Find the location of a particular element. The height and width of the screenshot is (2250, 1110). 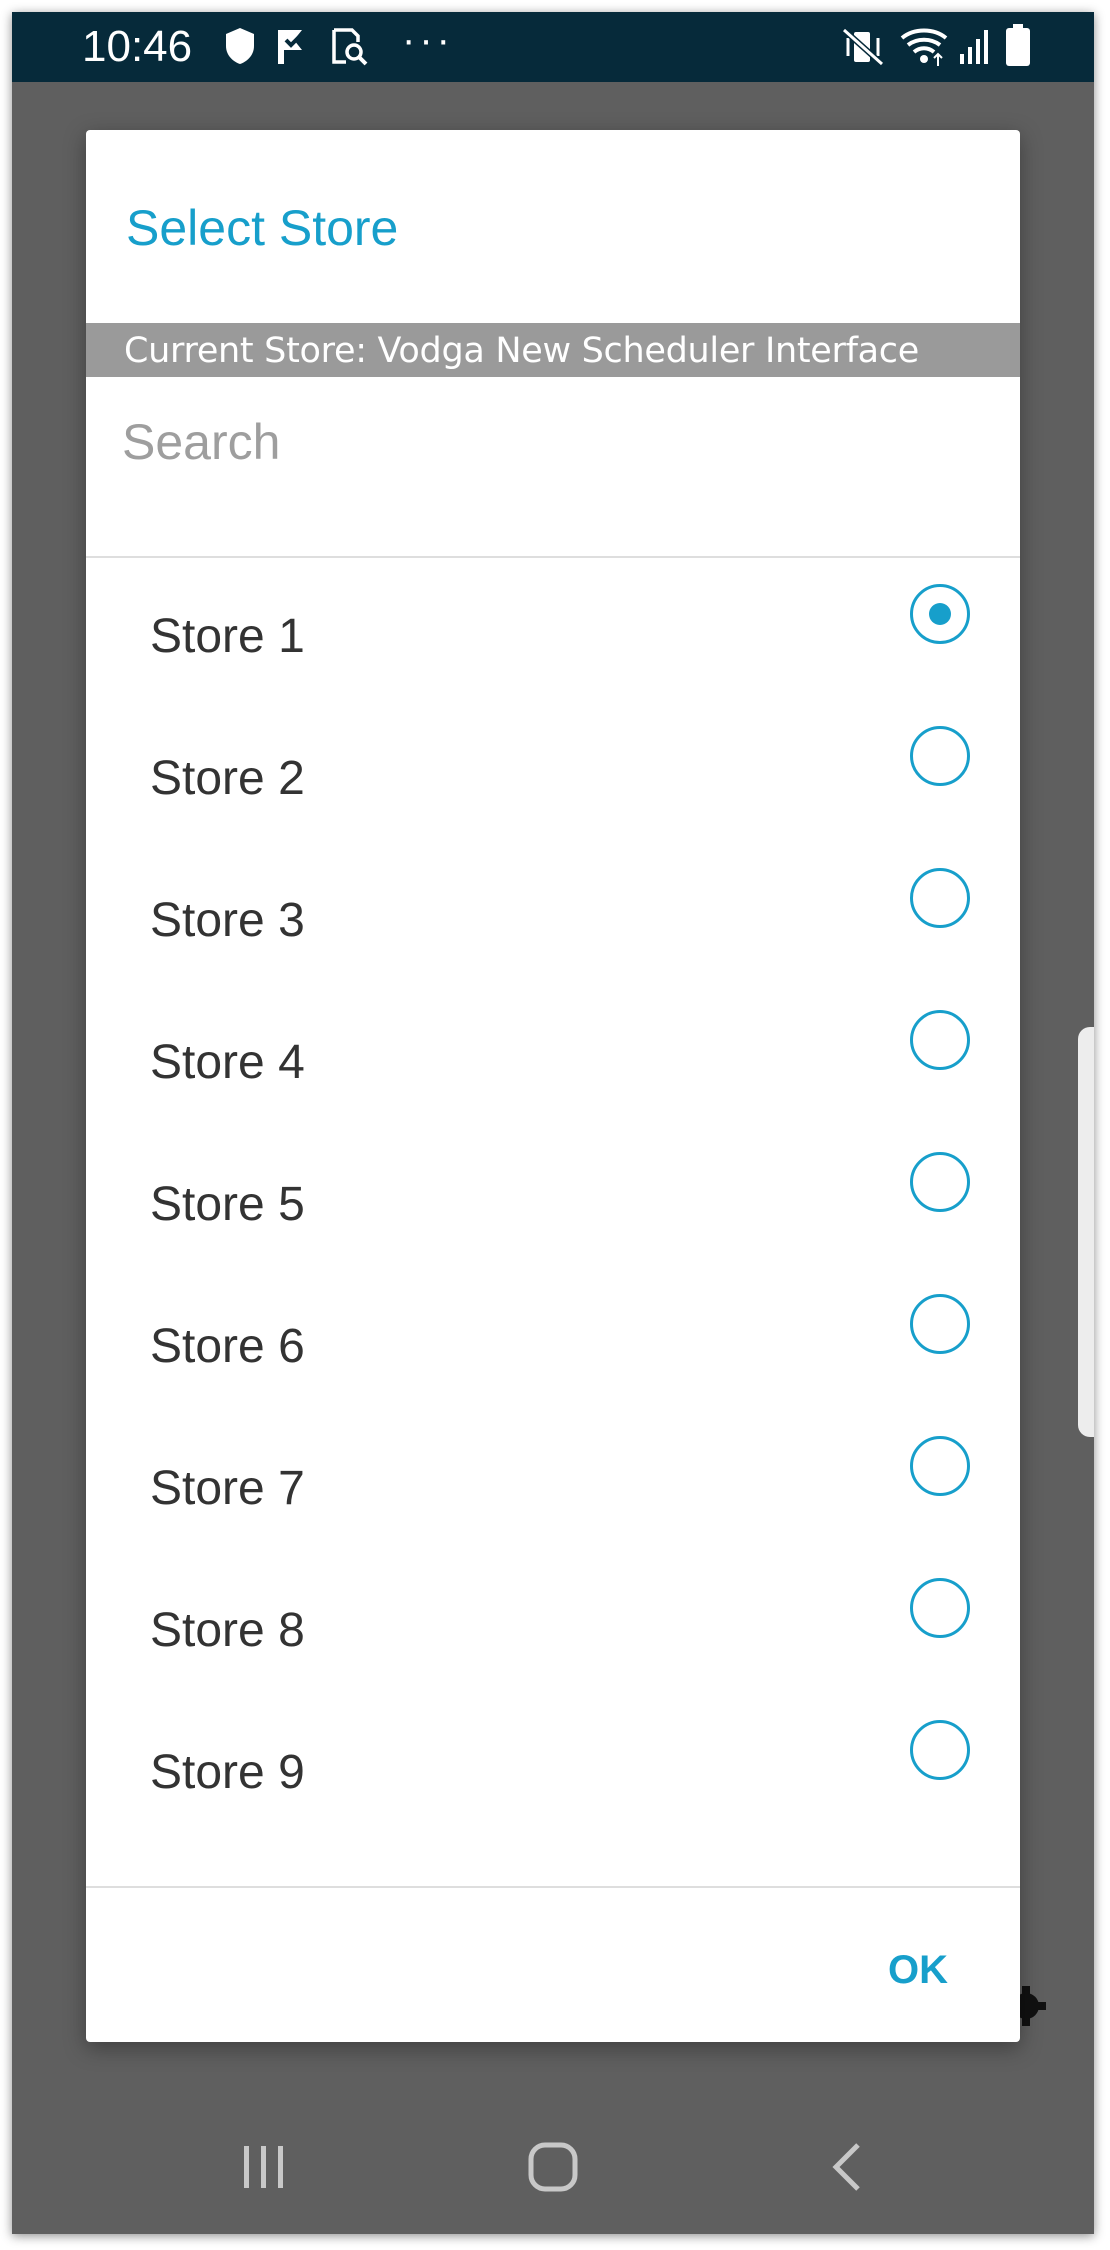

store-item-2: Store 2 is located at coordinates (553, 773).